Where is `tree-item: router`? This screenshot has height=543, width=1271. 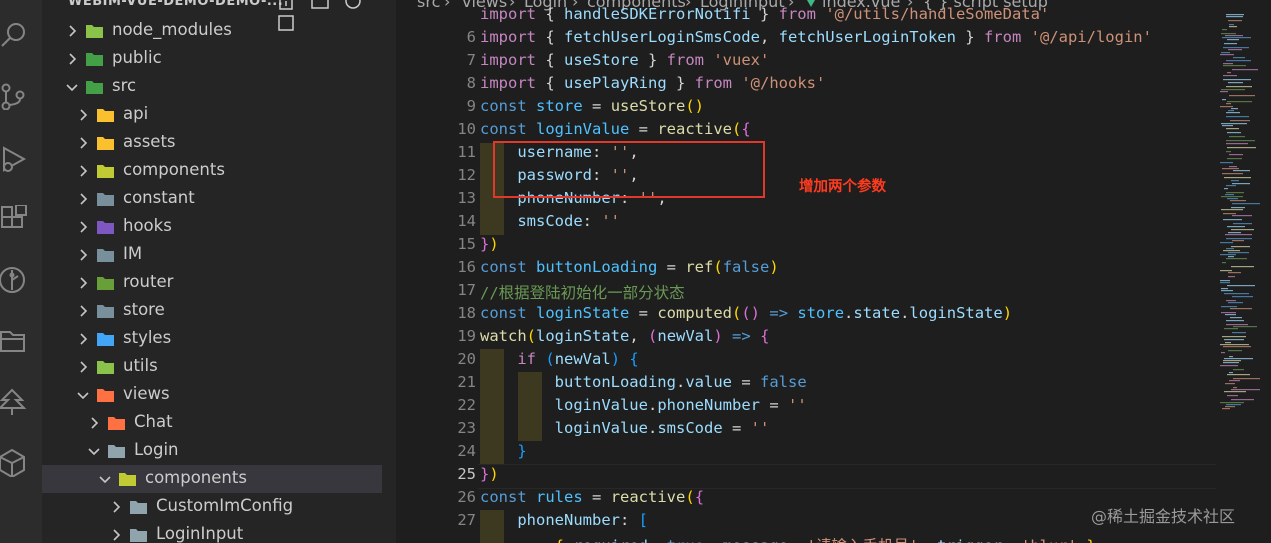
tree-item: router is located at coordinates (212, 283).